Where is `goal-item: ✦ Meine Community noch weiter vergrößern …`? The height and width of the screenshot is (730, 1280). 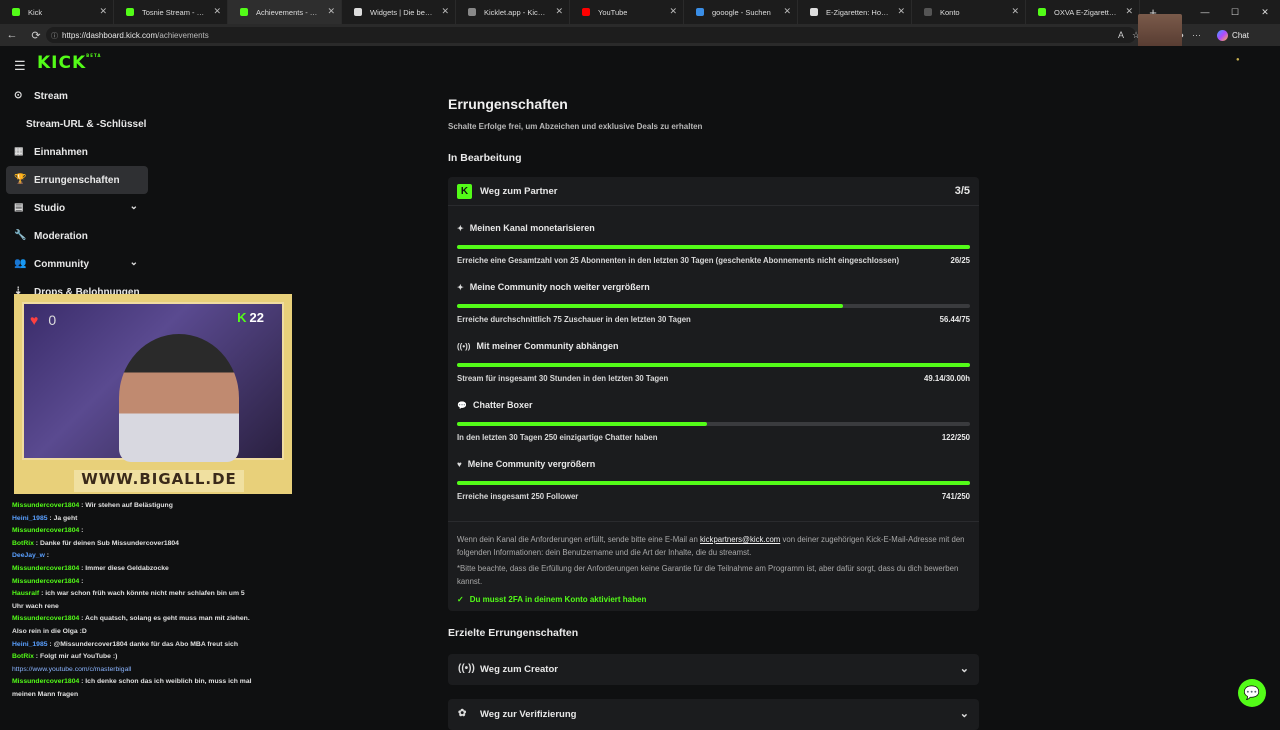
goal-item: ✦ Meine Community noch weiter vergrößern … is located at coordinates (713, 303).